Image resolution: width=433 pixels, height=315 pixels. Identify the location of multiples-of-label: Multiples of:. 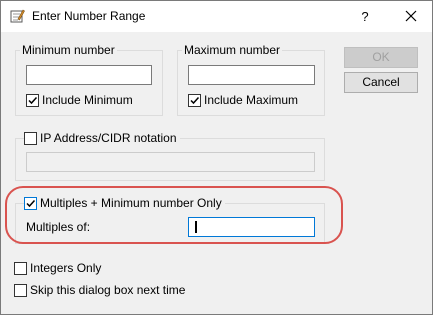
(58, 227).